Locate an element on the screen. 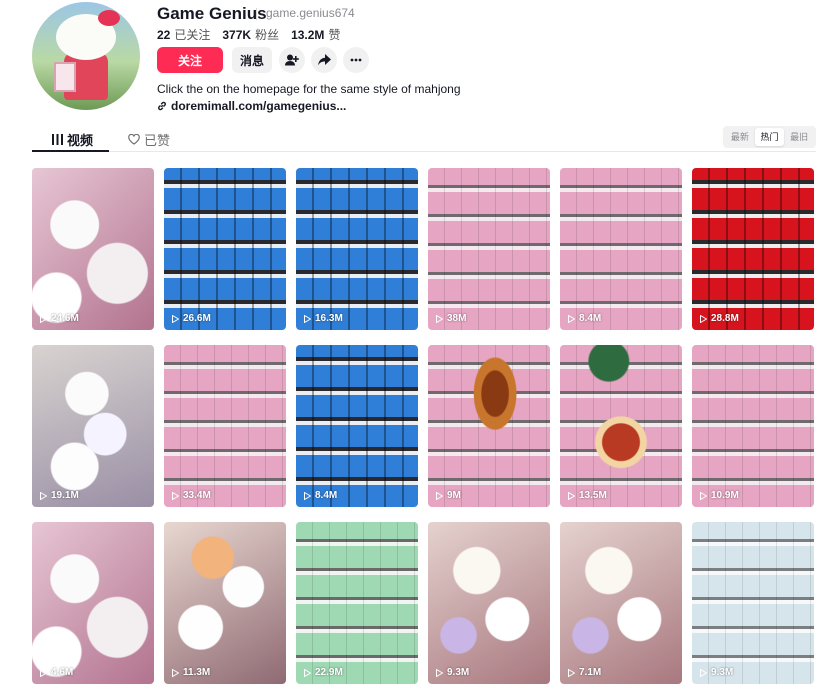  stat-following: 22 已关注 is located at coordinates (183, 34).